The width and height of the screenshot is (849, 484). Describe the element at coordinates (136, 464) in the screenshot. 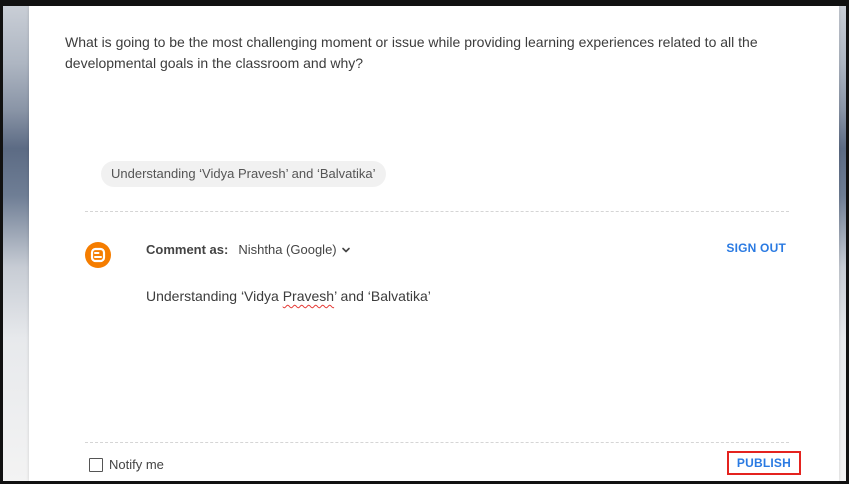

I see `notify-label: Notify me` at that location.